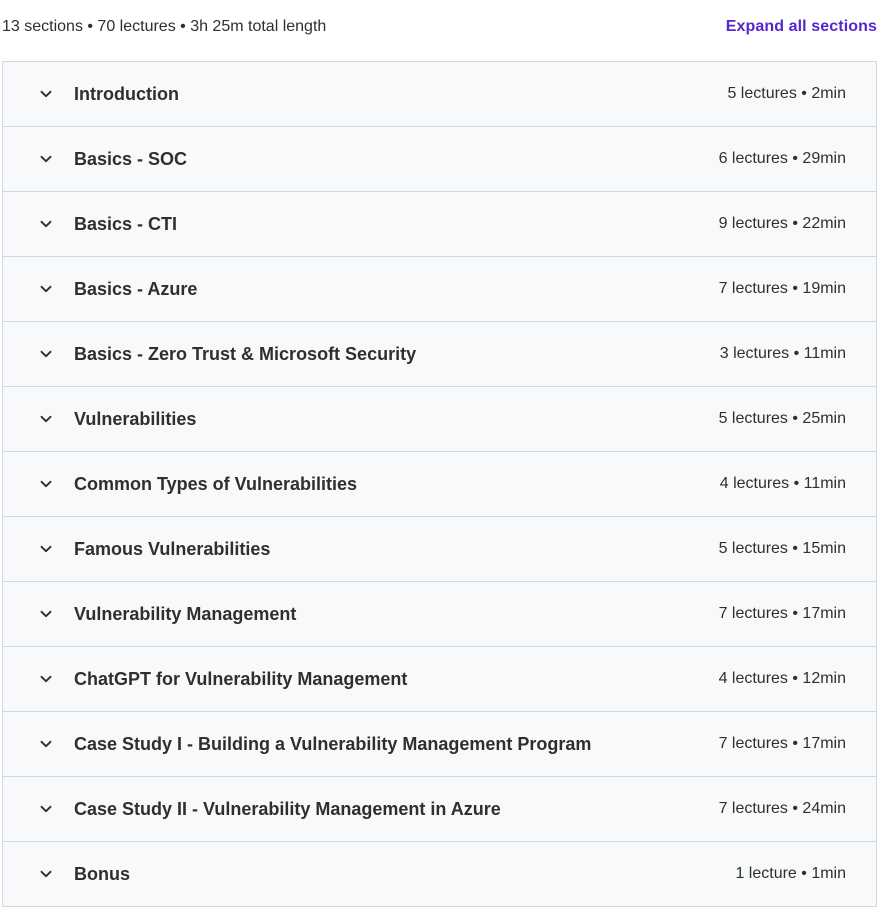 This screenshot has height=922, width=879. I want to click on section-row: Bonus 1 lecture • 1min, so click(439, 874).